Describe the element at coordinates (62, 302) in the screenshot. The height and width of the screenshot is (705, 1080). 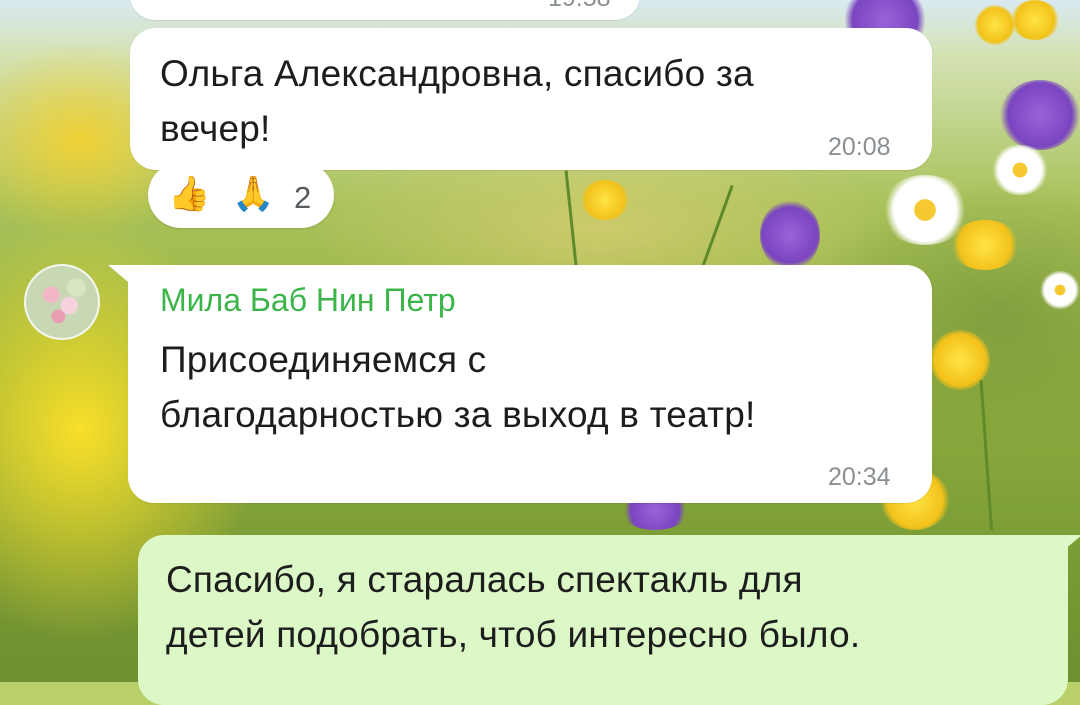
I see `avatar-image` at that location.